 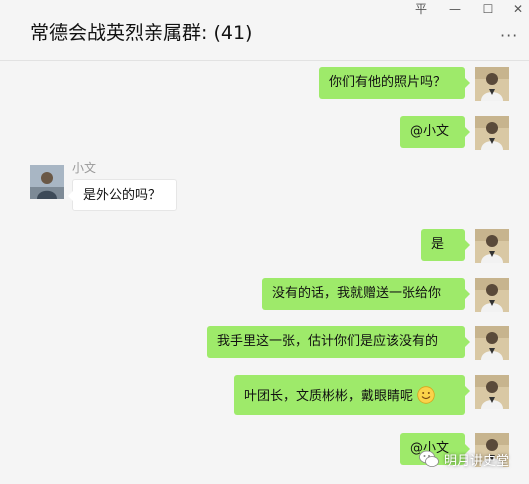 I want to click on avatar-contact, so click(x=47, y=182).